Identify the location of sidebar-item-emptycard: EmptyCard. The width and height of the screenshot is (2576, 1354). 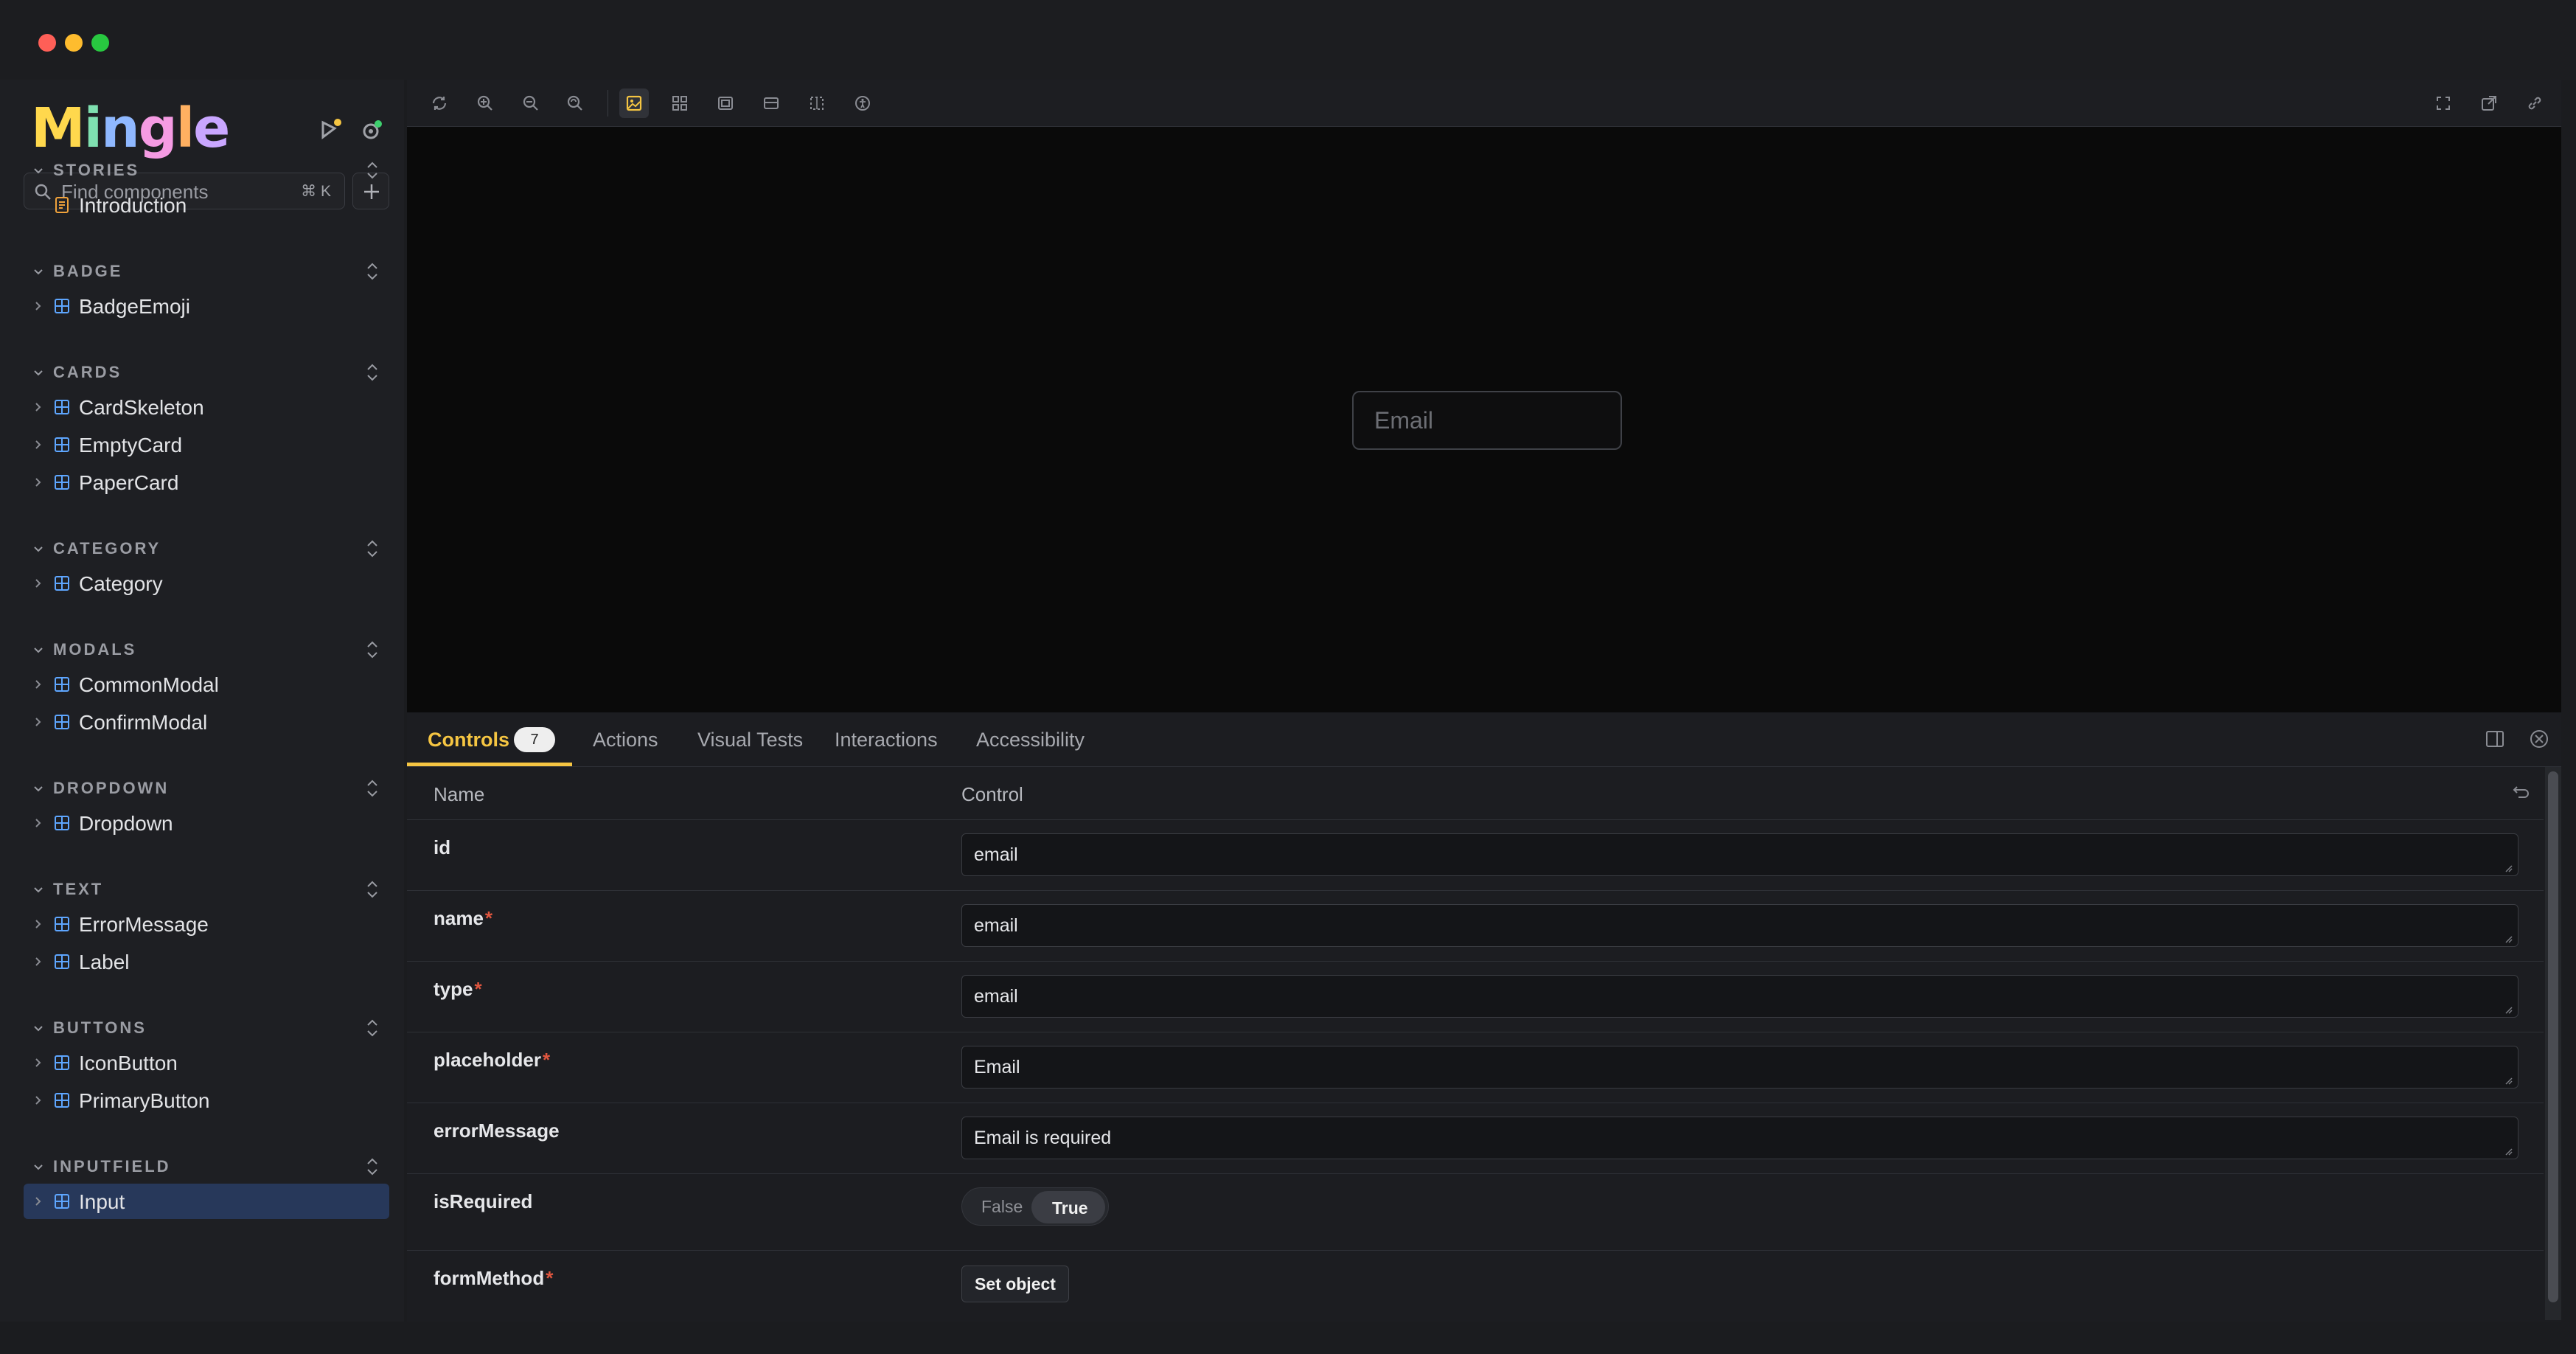
(207, 444).